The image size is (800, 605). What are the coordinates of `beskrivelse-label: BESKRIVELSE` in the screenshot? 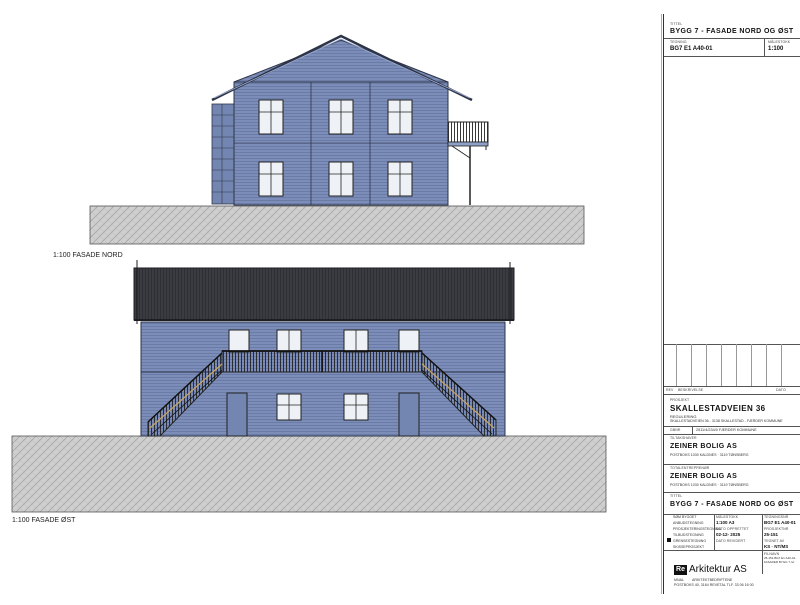 It's located at (691, 390).